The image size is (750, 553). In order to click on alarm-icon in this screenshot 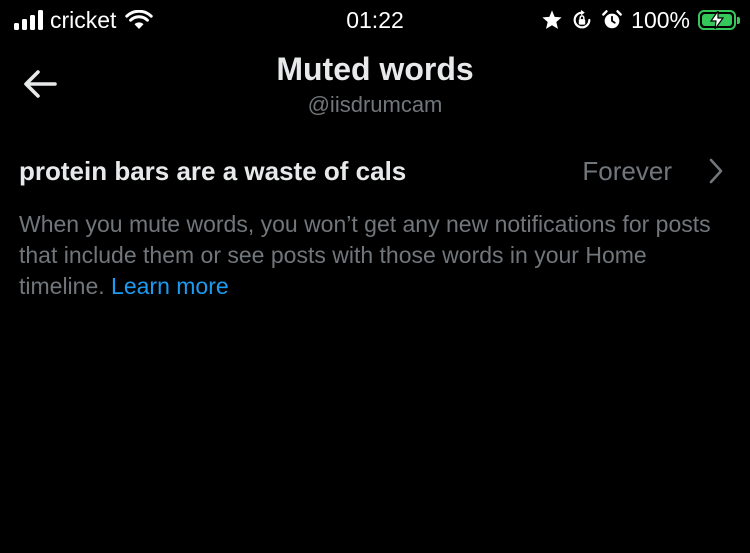, I will do `click(612, 20)`.